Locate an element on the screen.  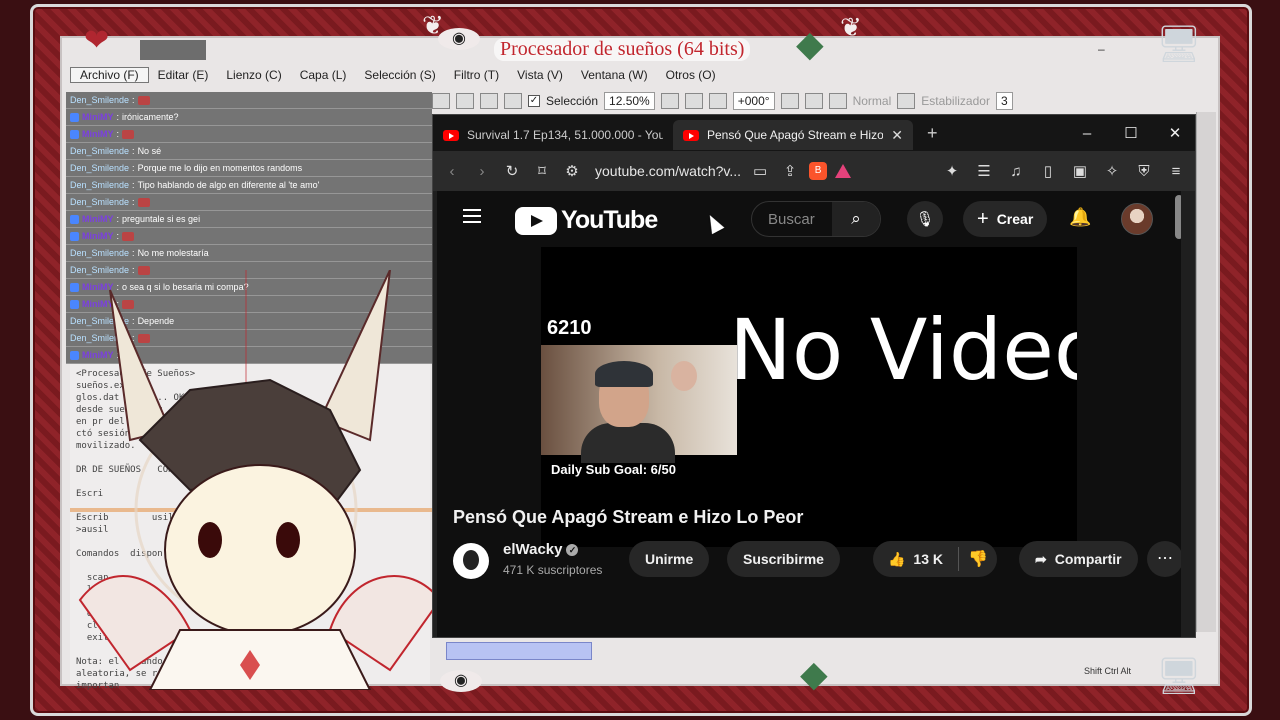
menu-filtro: Filtro (T) is located at coordinates (476, 75).